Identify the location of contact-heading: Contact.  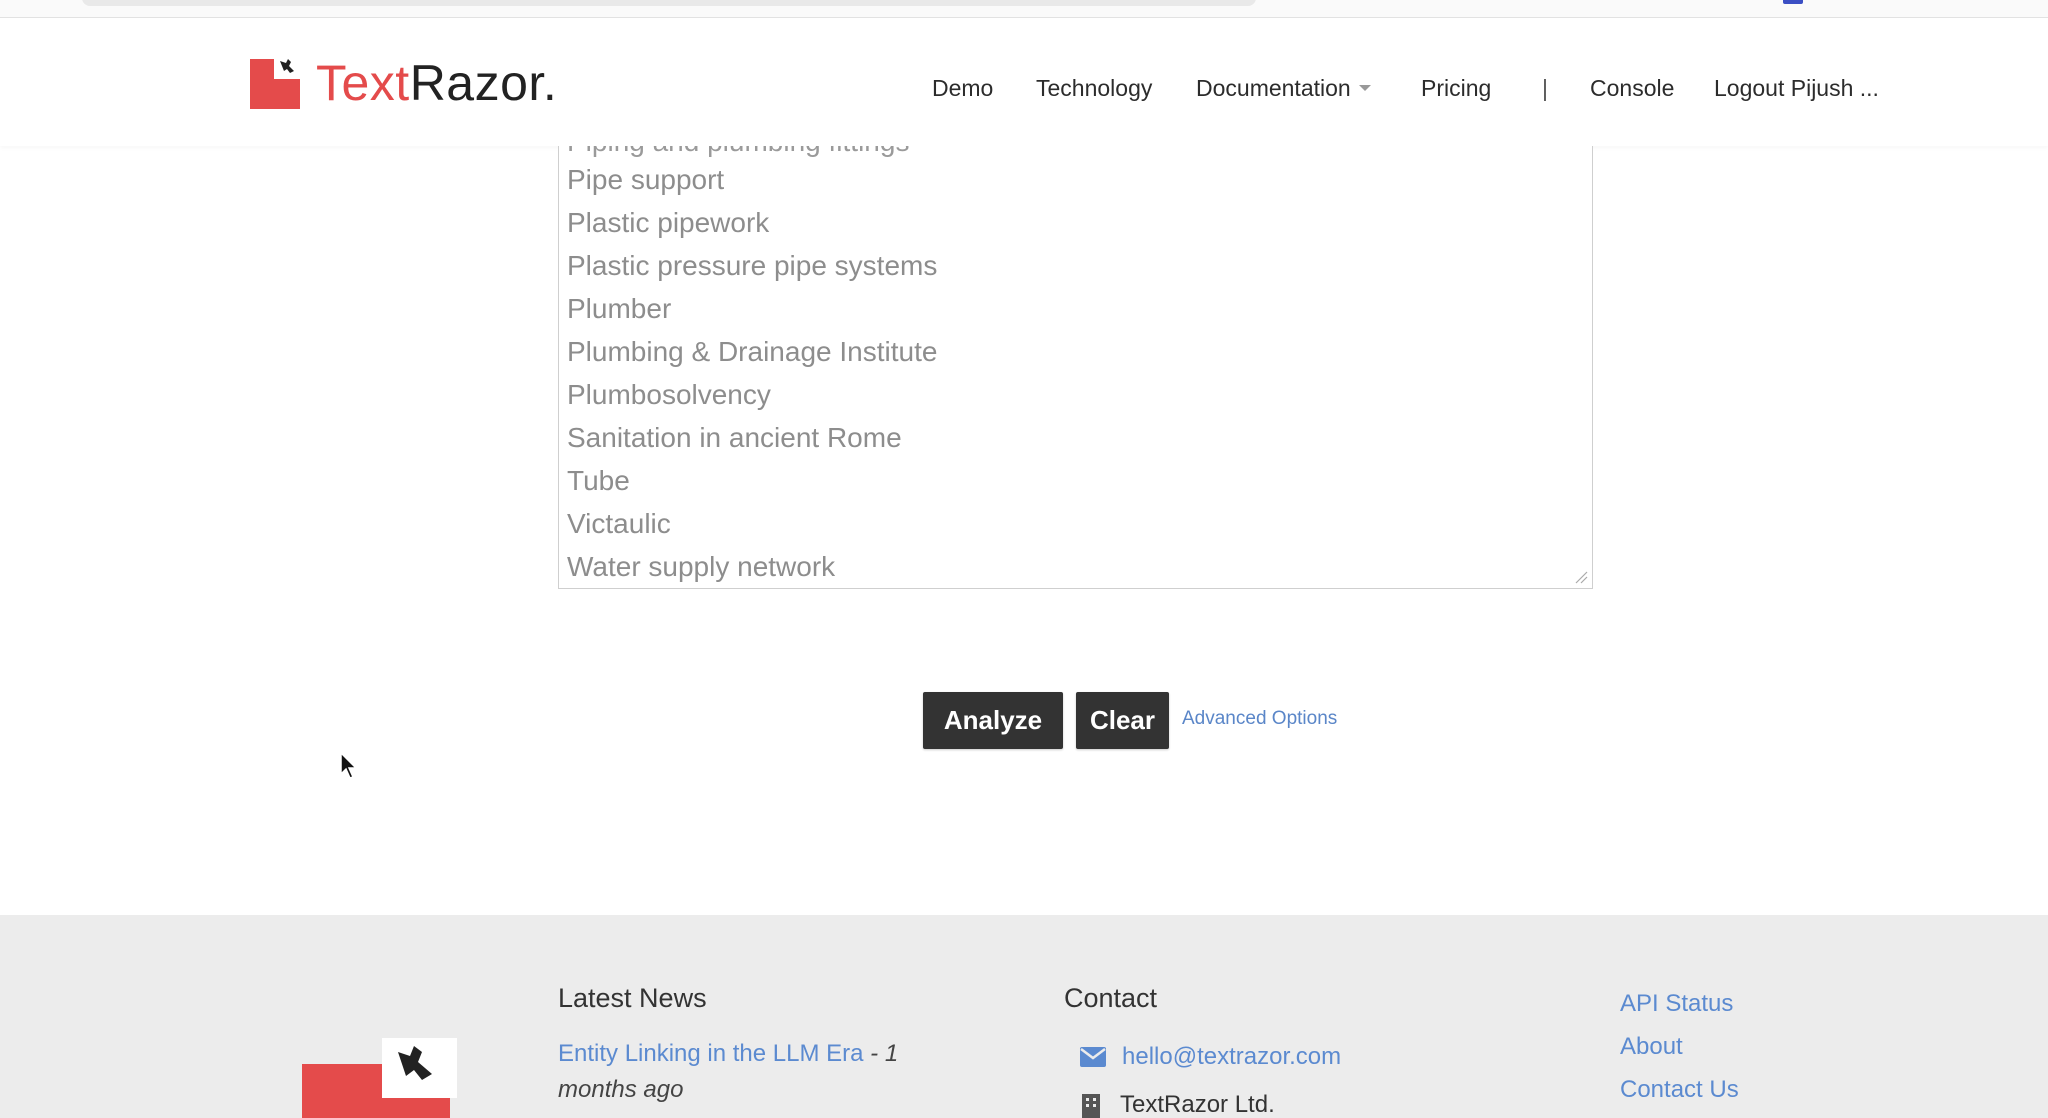
(1111, 998).